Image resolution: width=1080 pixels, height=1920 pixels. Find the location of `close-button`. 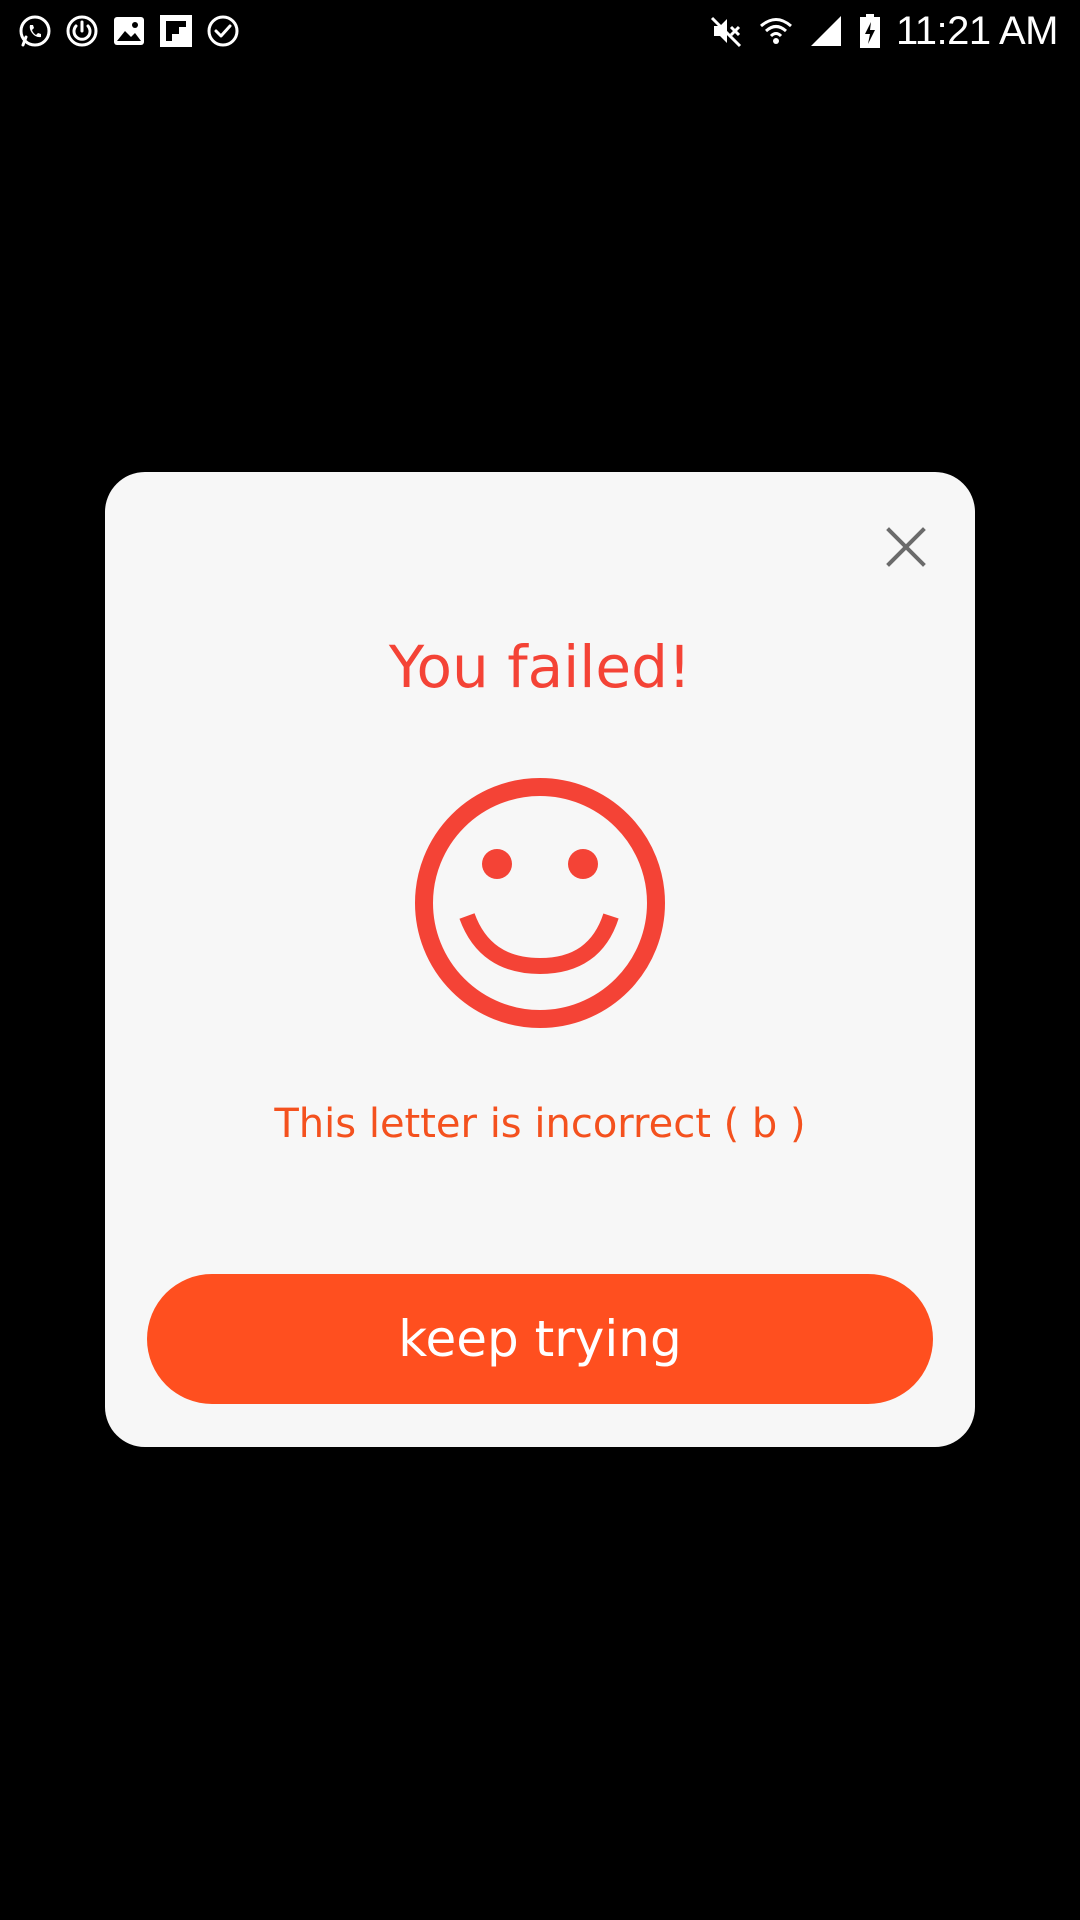

close-button is located at coordinates (906, 547).